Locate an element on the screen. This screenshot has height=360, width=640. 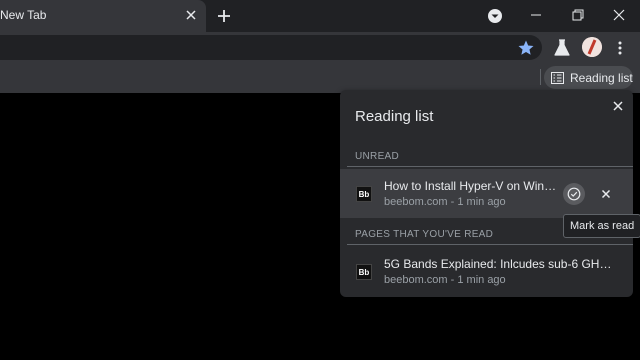
list-item-read is located at coordinates (486, 271).